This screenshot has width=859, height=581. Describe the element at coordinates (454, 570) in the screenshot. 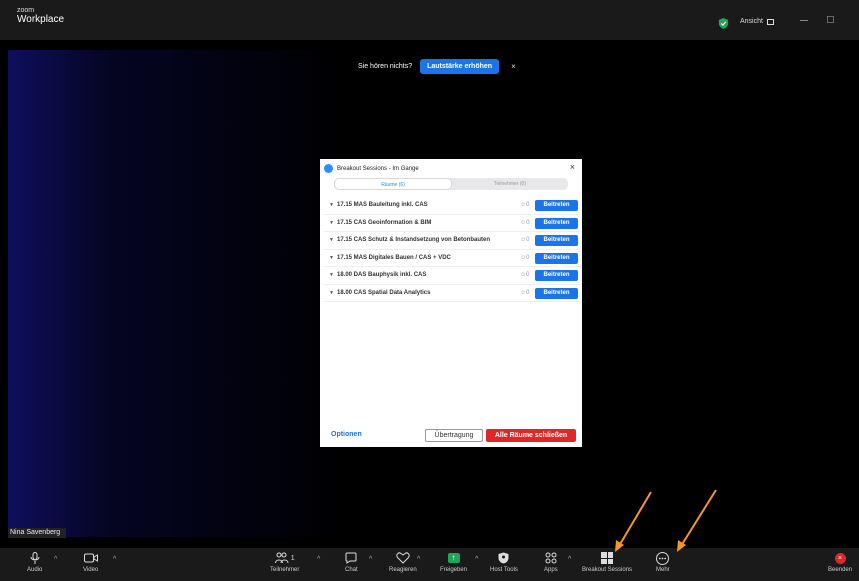

I see `share-label: Freigeben` at that location.